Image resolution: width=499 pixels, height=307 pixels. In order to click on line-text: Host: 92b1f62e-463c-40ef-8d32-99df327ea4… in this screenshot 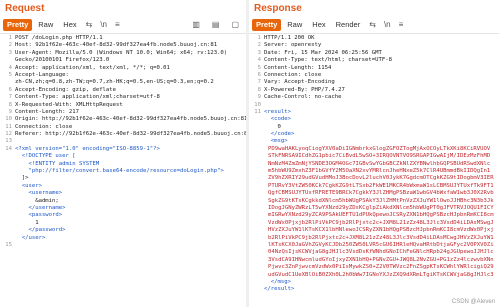, I will do `click(116, 45)`.